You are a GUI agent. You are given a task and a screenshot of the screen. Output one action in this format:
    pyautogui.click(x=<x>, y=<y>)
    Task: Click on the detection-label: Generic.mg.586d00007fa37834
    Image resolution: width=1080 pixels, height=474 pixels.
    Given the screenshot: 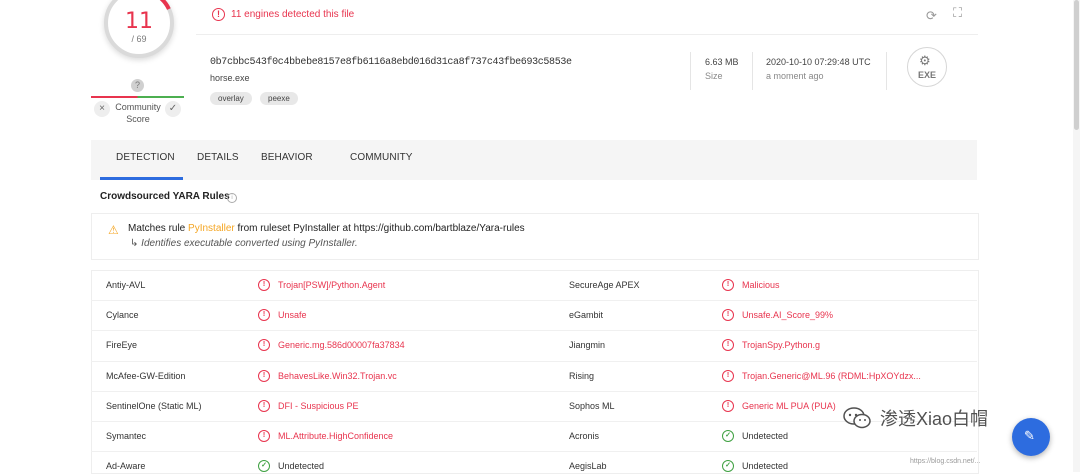 What is the action you would take?
    pyautogui.click(x=341, y=345)
    